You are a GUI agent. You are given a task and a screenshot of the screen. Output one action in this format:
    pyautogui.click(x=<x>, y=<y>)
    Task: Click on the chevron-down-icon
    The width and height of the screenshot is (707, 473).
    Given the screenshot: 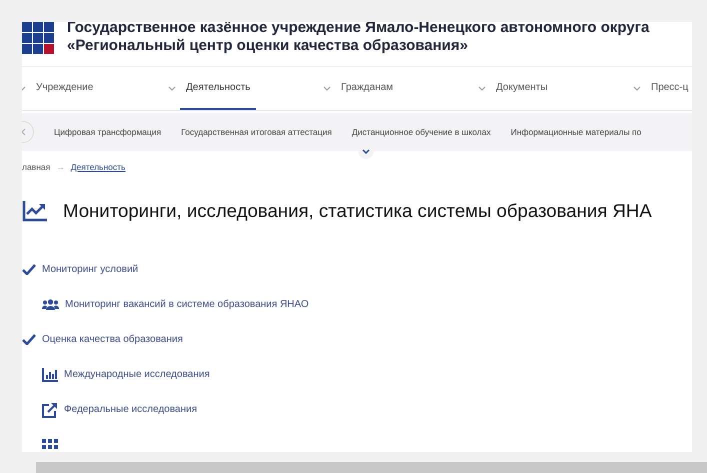 What is the action you would take?
    pyautogui.click(x=366, y=151)
    